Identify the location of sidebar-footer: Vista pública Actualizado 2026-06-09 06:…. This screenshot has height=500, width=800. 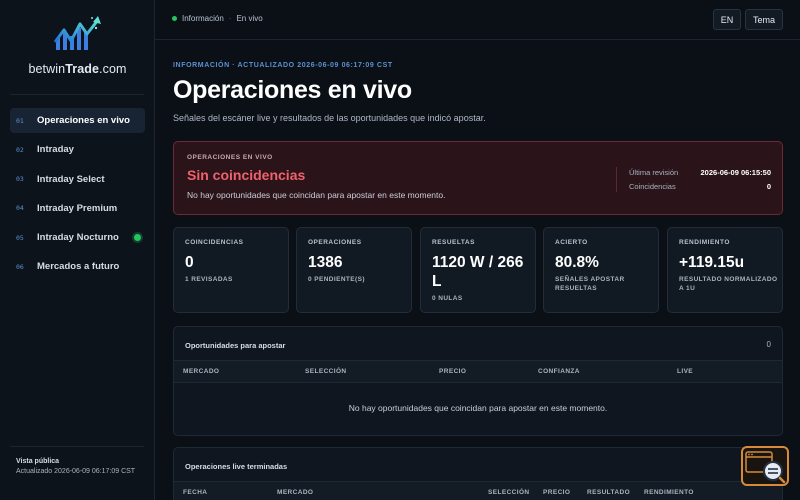
(81, 467).